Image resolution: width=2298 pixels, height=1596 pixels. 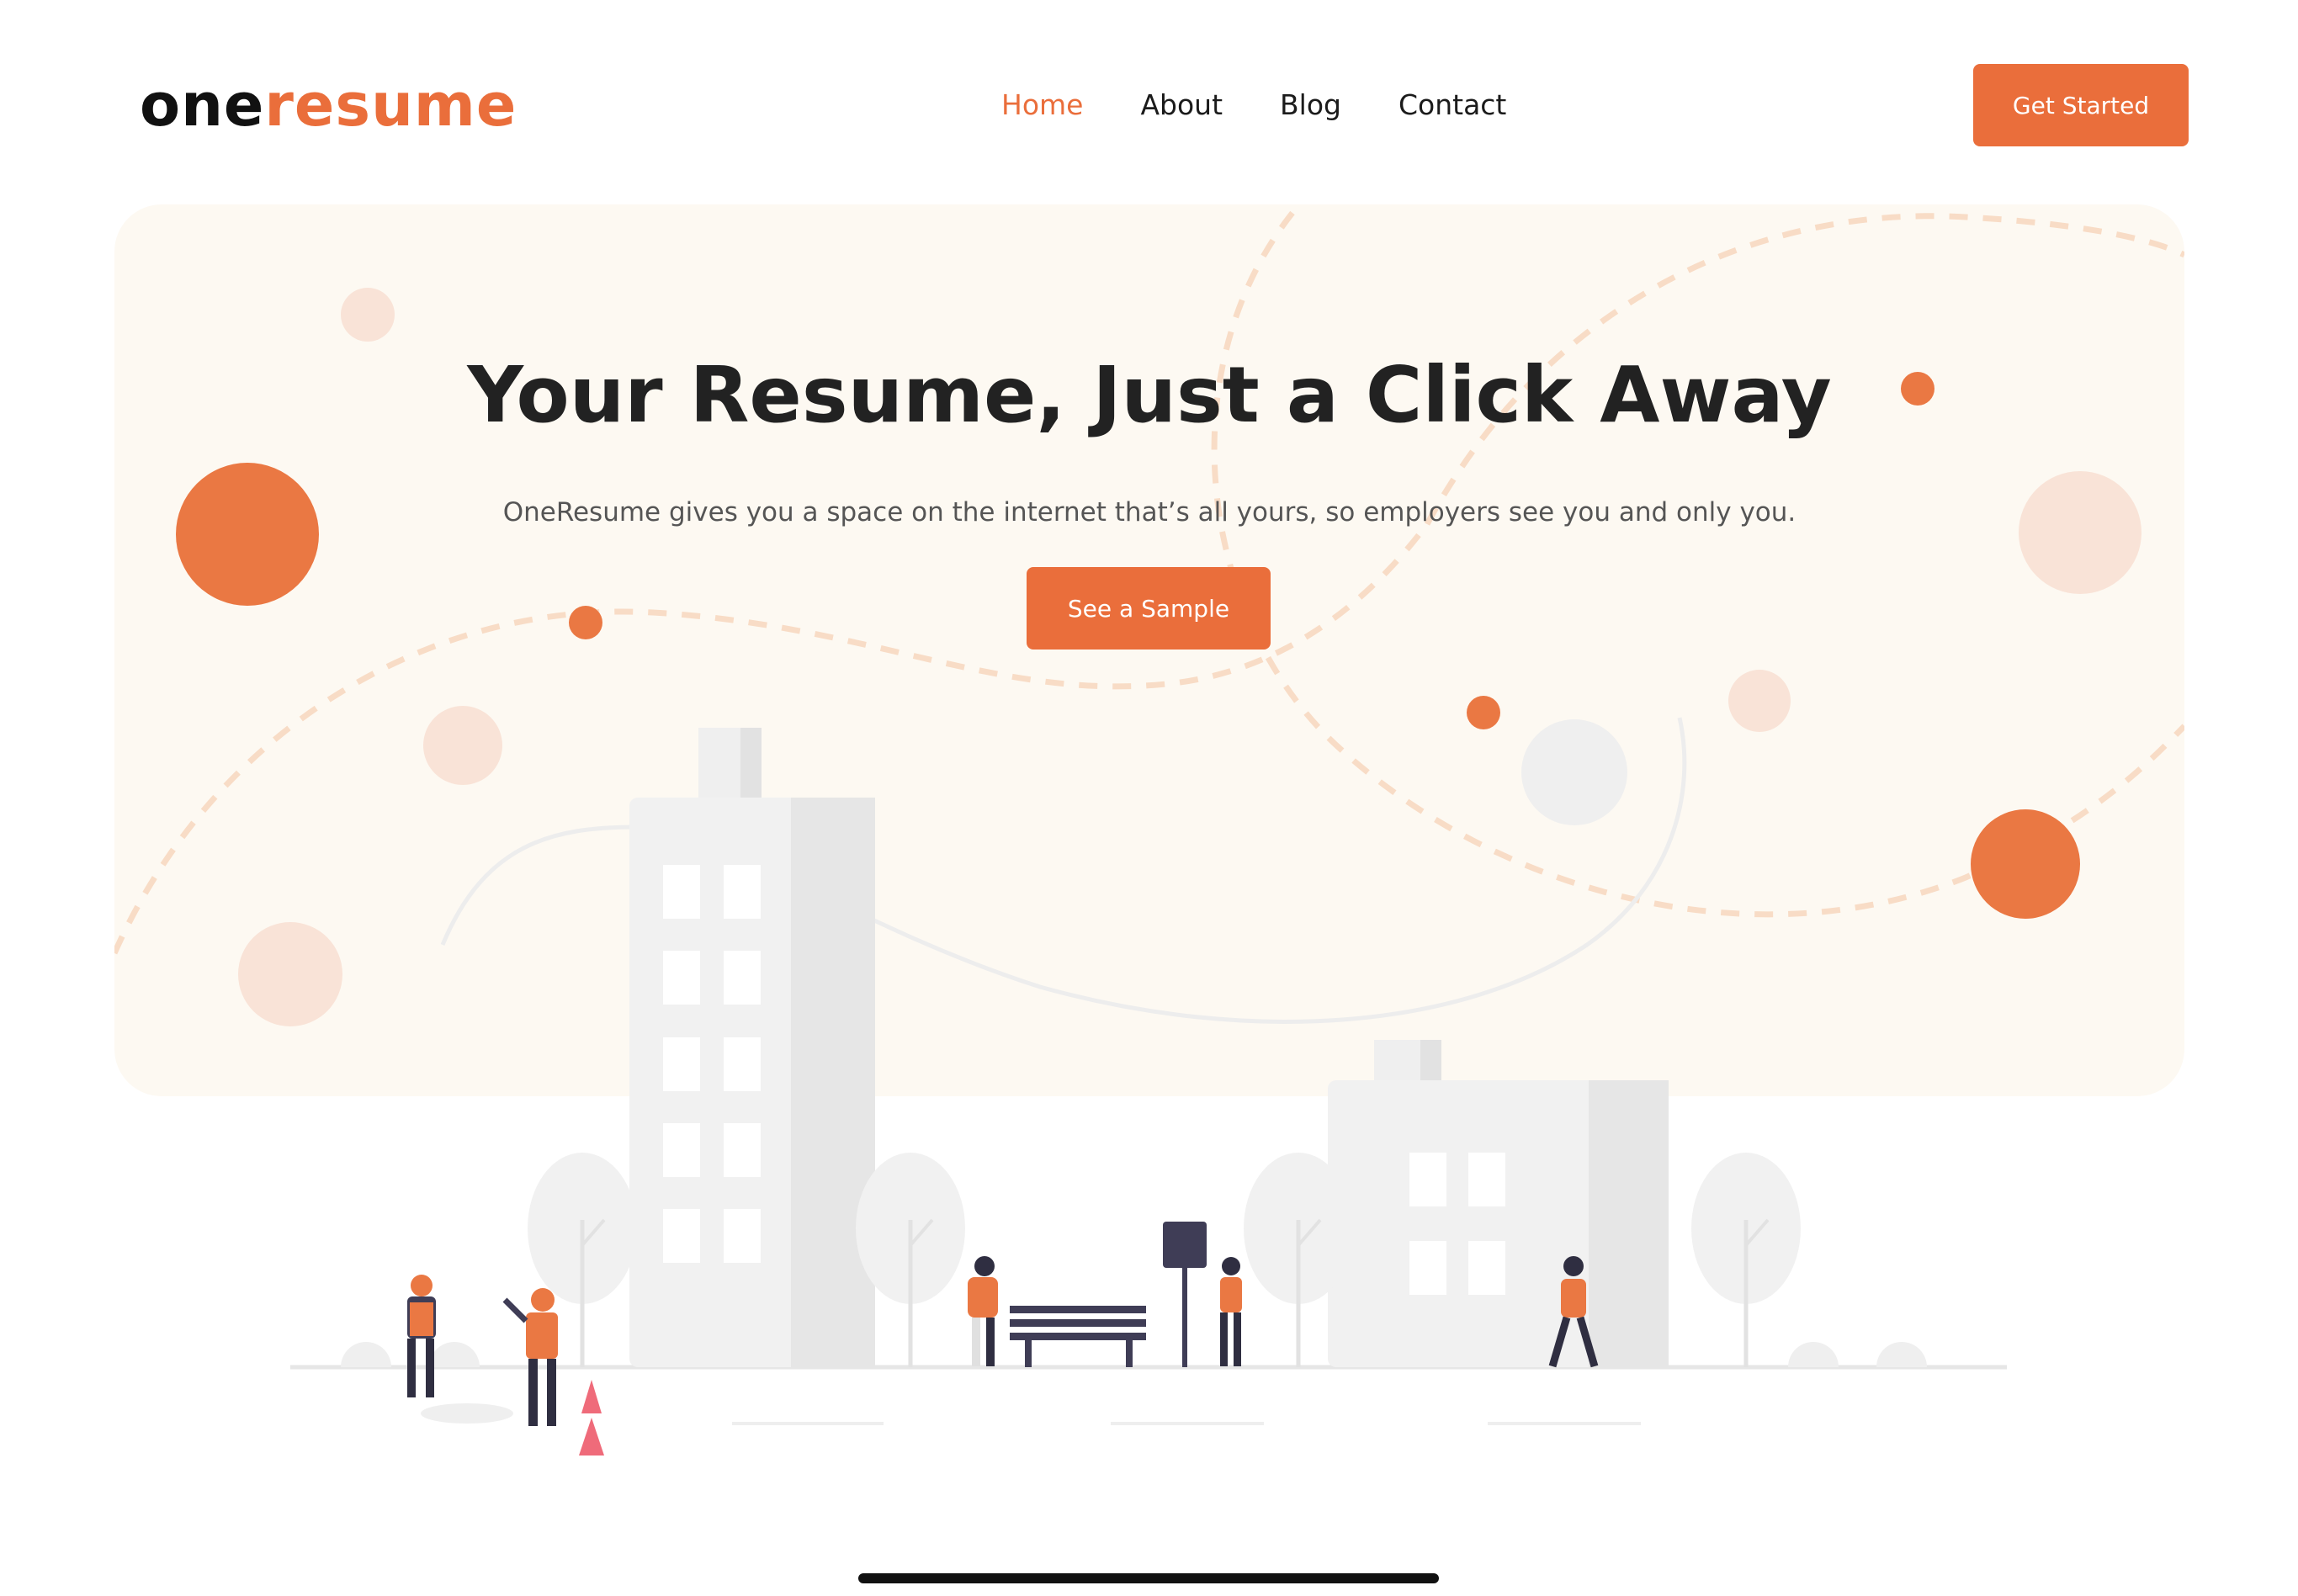 I want to click on nav-item-blog: Blog, so click(x=1310, y=105).